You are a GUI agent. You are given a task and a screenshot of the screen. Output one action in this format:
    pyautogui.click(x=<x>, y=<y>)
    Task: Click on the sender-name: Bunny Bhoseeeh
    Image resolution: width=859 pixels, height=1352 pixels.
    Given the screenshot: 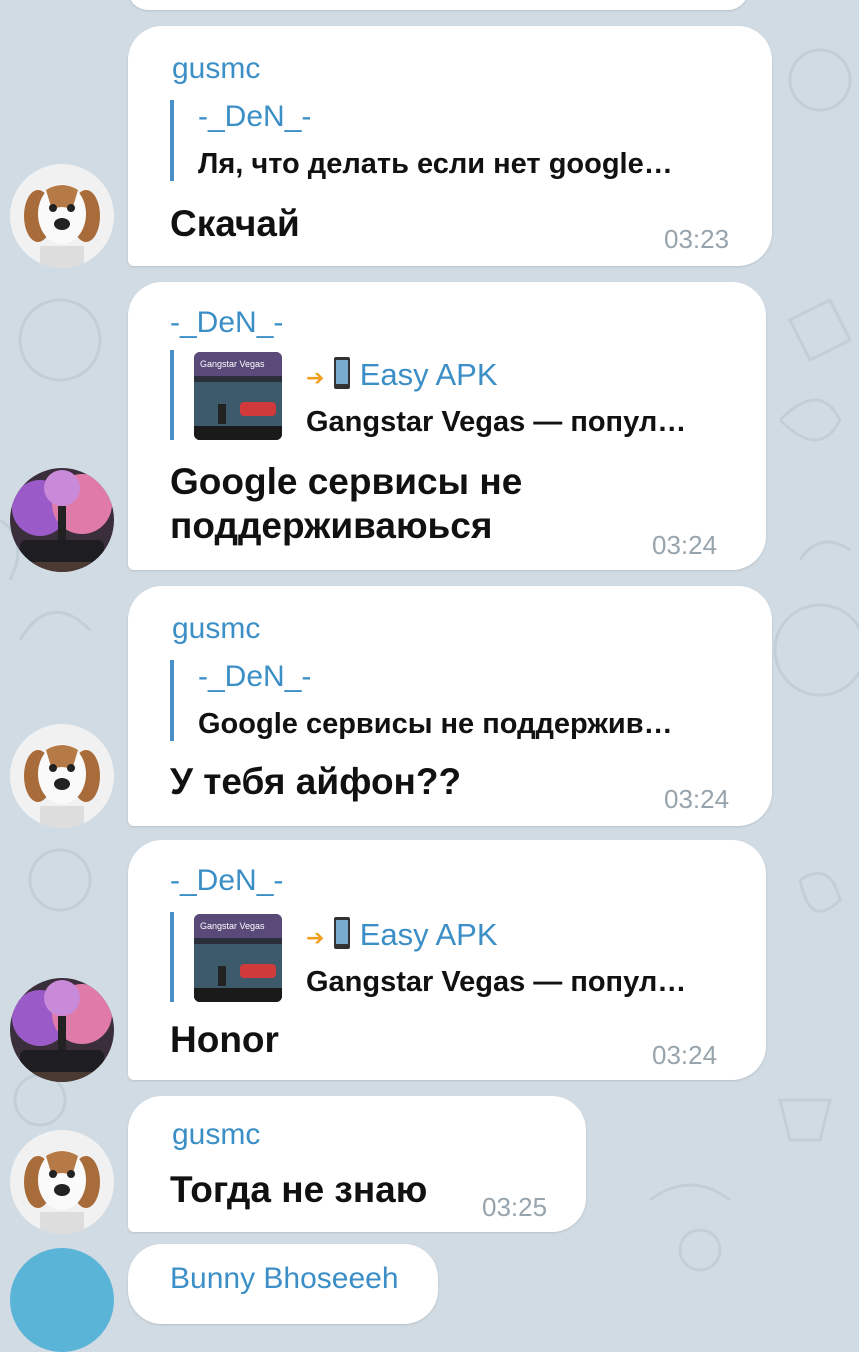 What is the action you would take?
    pyautogui.click(x=284, y=1279)
    